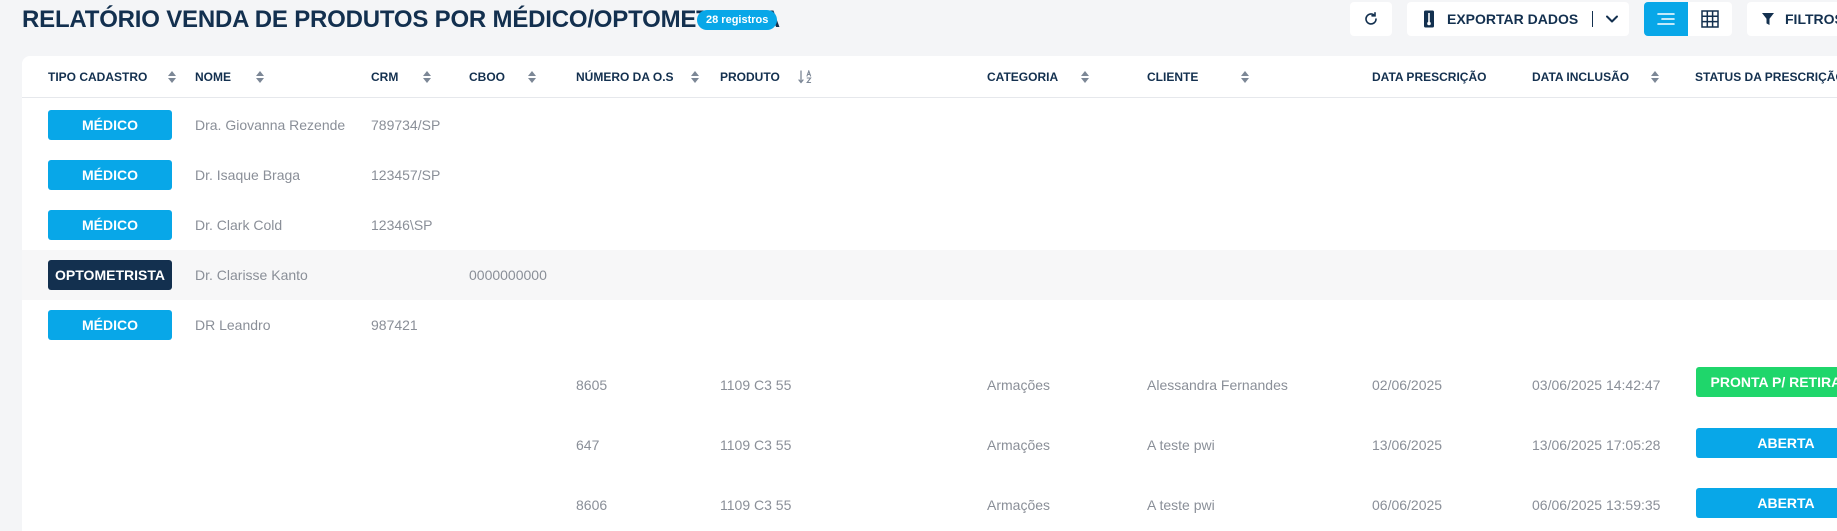  What do you see at coordinates (233, 325) in the screenshot?
I see `nome-cell: DR Leandro` at bounding box center [233, 325].